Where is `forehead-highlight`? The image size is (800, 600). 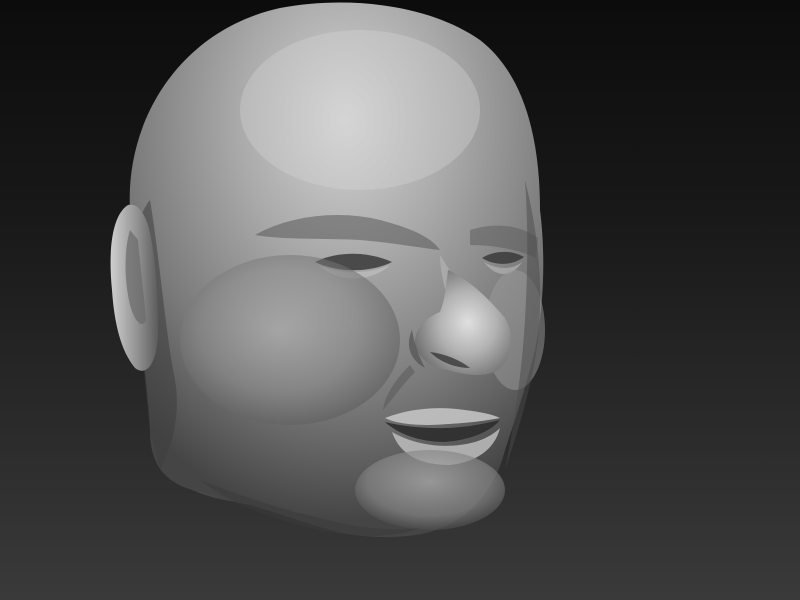
forehead-highlight is located at coordinates (360, 110).